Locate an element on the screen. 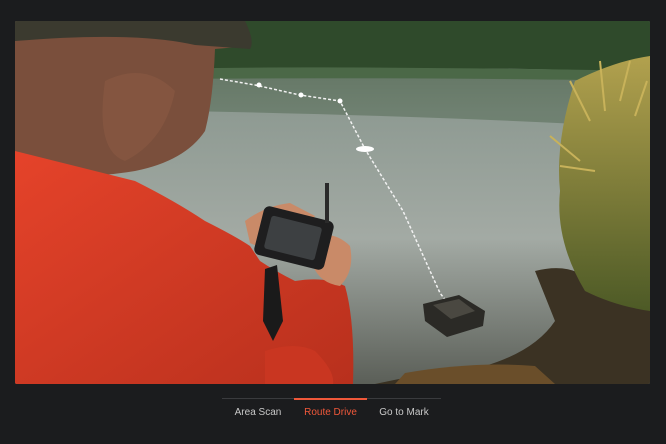 This screenshot has height=444, width=666. tab-go-to-mark: Go to Mark is located at coordinates (404, 413).